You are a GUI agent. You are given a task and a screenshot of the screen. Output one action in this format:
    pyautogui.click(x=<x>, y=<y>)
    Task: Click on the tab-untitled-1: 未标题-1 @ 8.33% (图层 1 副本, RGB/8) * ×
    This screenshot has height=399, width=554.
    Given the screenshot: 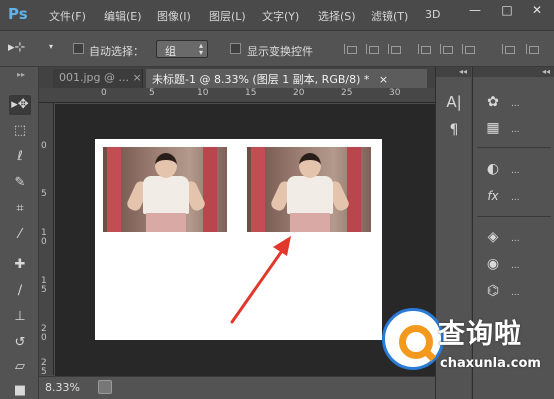 What is the action you would take?
    pyautogui.click(x=286, y=78)
    